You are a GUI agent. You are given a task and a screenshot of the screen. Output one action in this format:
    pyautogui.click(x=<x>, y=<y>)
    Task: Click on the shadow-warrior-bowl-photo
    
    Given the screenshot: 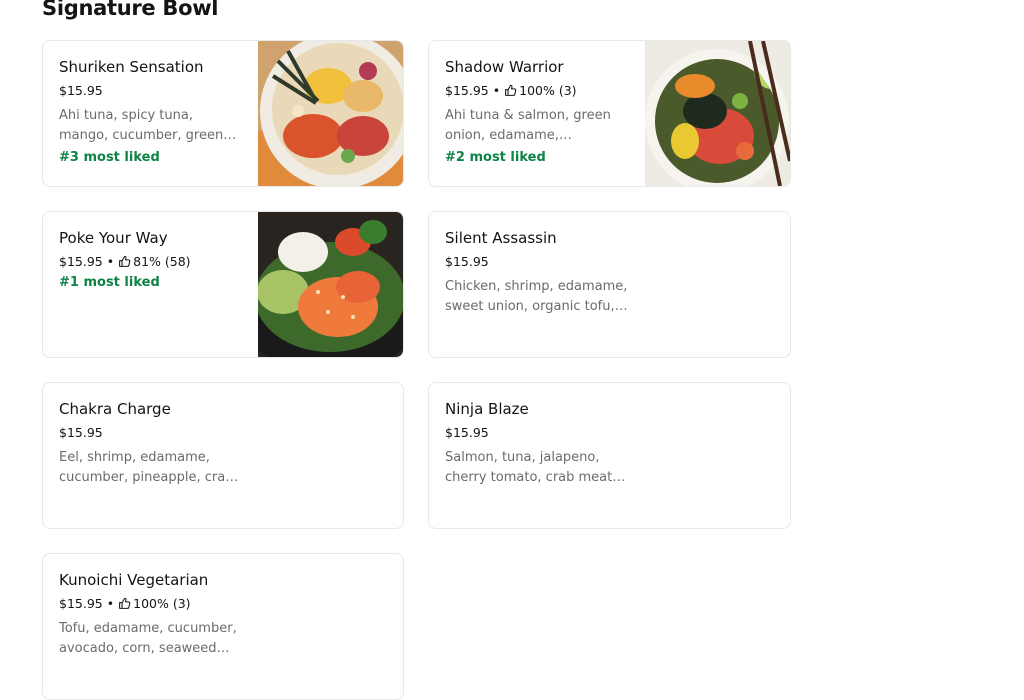 What is the action you would take?
    pyautogui.click(x=717, y=113)
    